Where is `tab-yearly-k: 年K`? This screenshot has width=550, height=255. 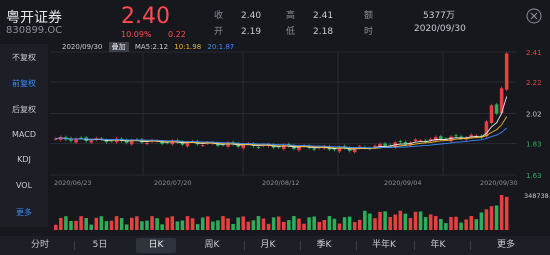
tab-yearly-k: 年K is located at coordinates (438, 245).